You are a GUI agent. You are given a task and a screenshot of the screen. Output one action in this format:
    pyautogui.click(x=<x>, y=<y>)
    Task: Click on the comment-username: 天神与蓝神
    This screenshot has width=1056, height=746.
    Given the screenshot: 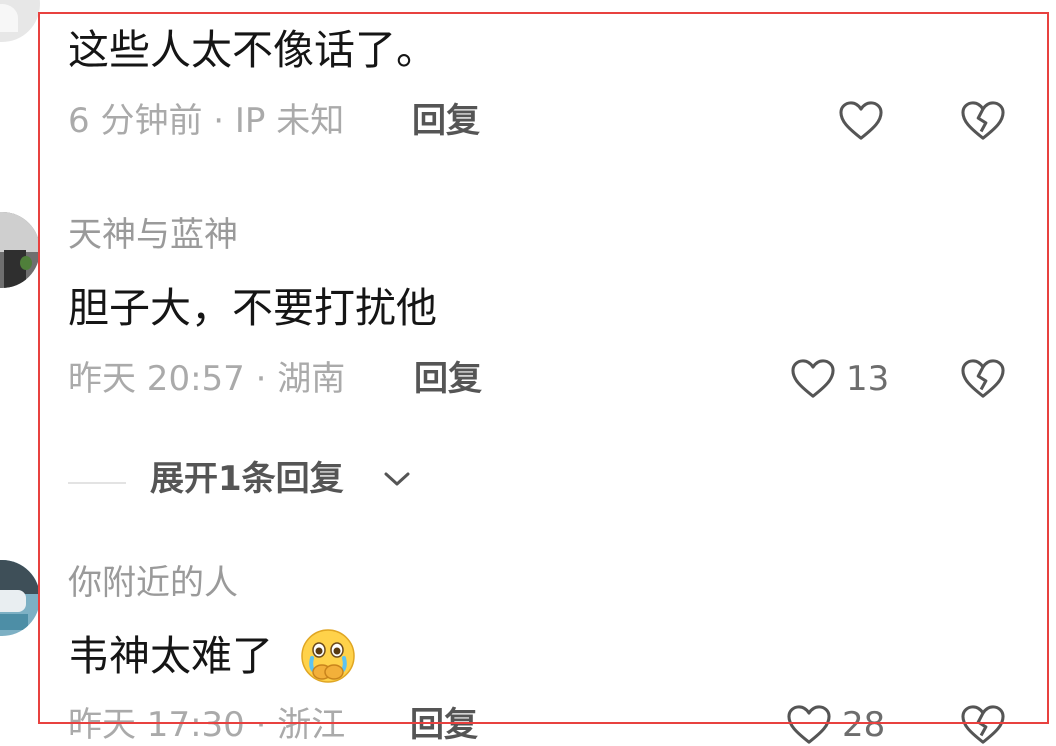 What is the action you would take?
    pyautogui.click(x=153, y=235)
    